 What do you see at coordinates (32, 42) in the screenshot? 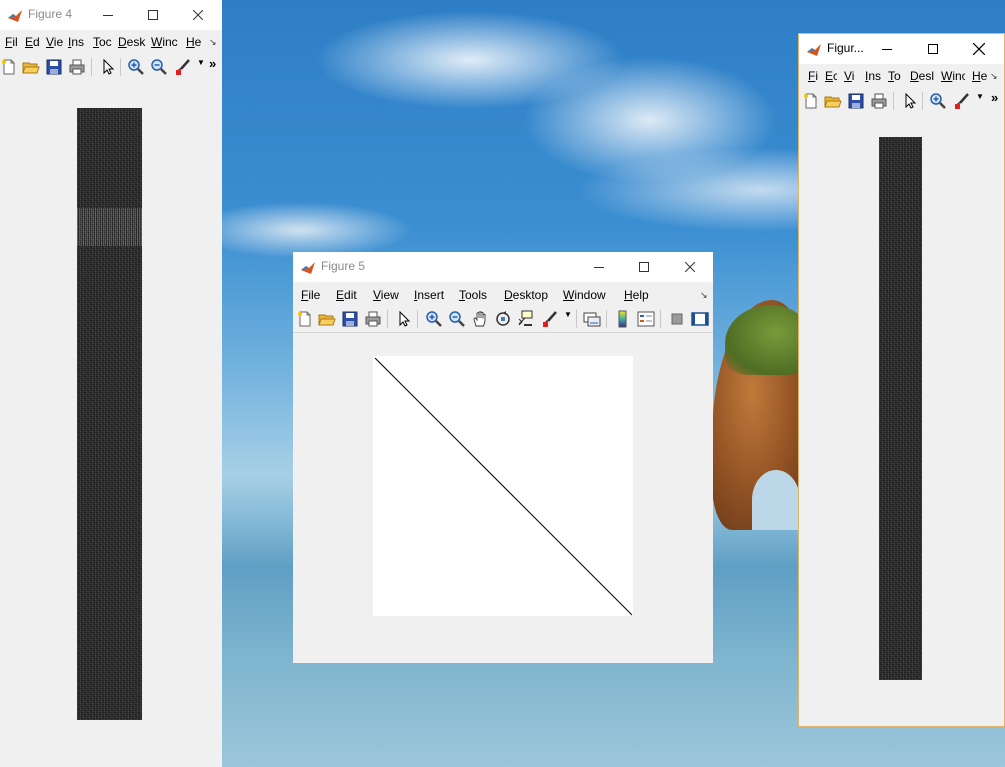
I see `menu-edit: Ed` at bounding box center [32, 42].